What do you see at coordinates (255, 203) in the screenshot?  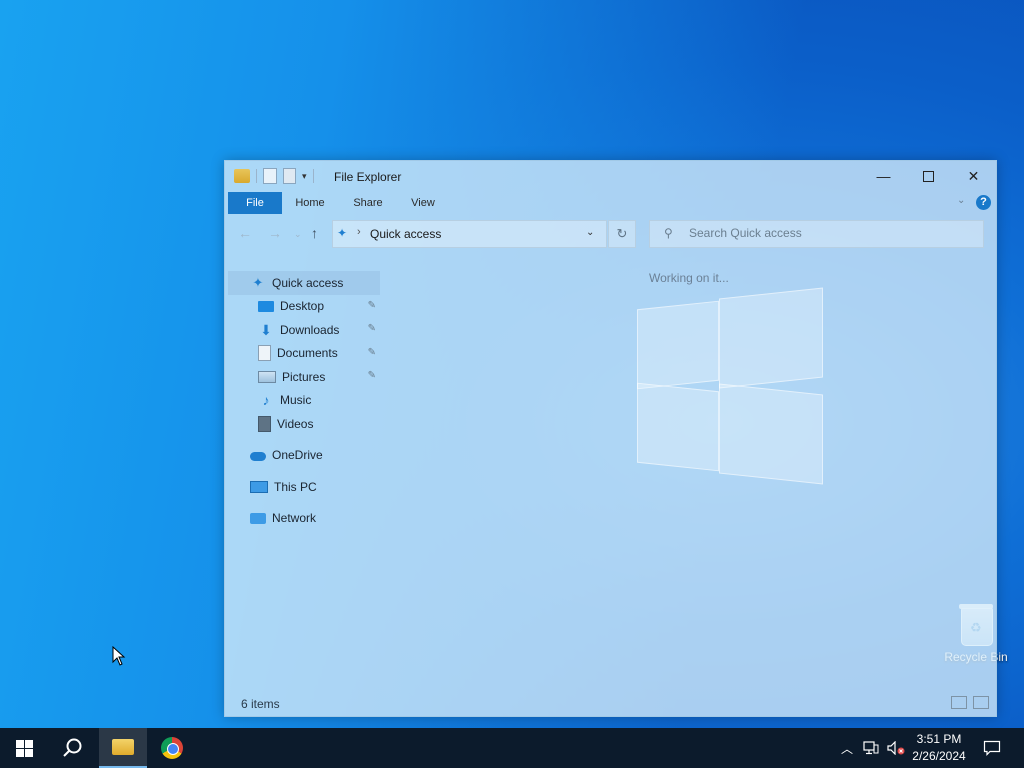 I see `tab-file: File` at bounding box center [255, 203].